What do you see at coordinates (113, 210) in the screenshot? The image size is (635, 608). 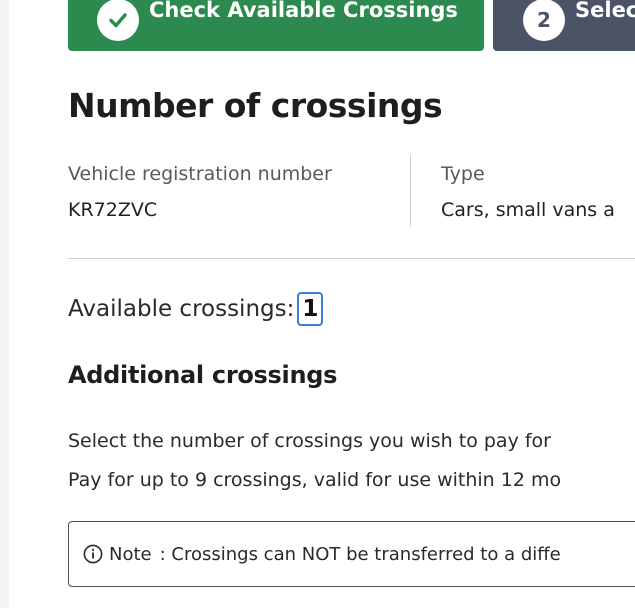 I see `registration-value: KR72ZVC` at bounding box center [113, 210].